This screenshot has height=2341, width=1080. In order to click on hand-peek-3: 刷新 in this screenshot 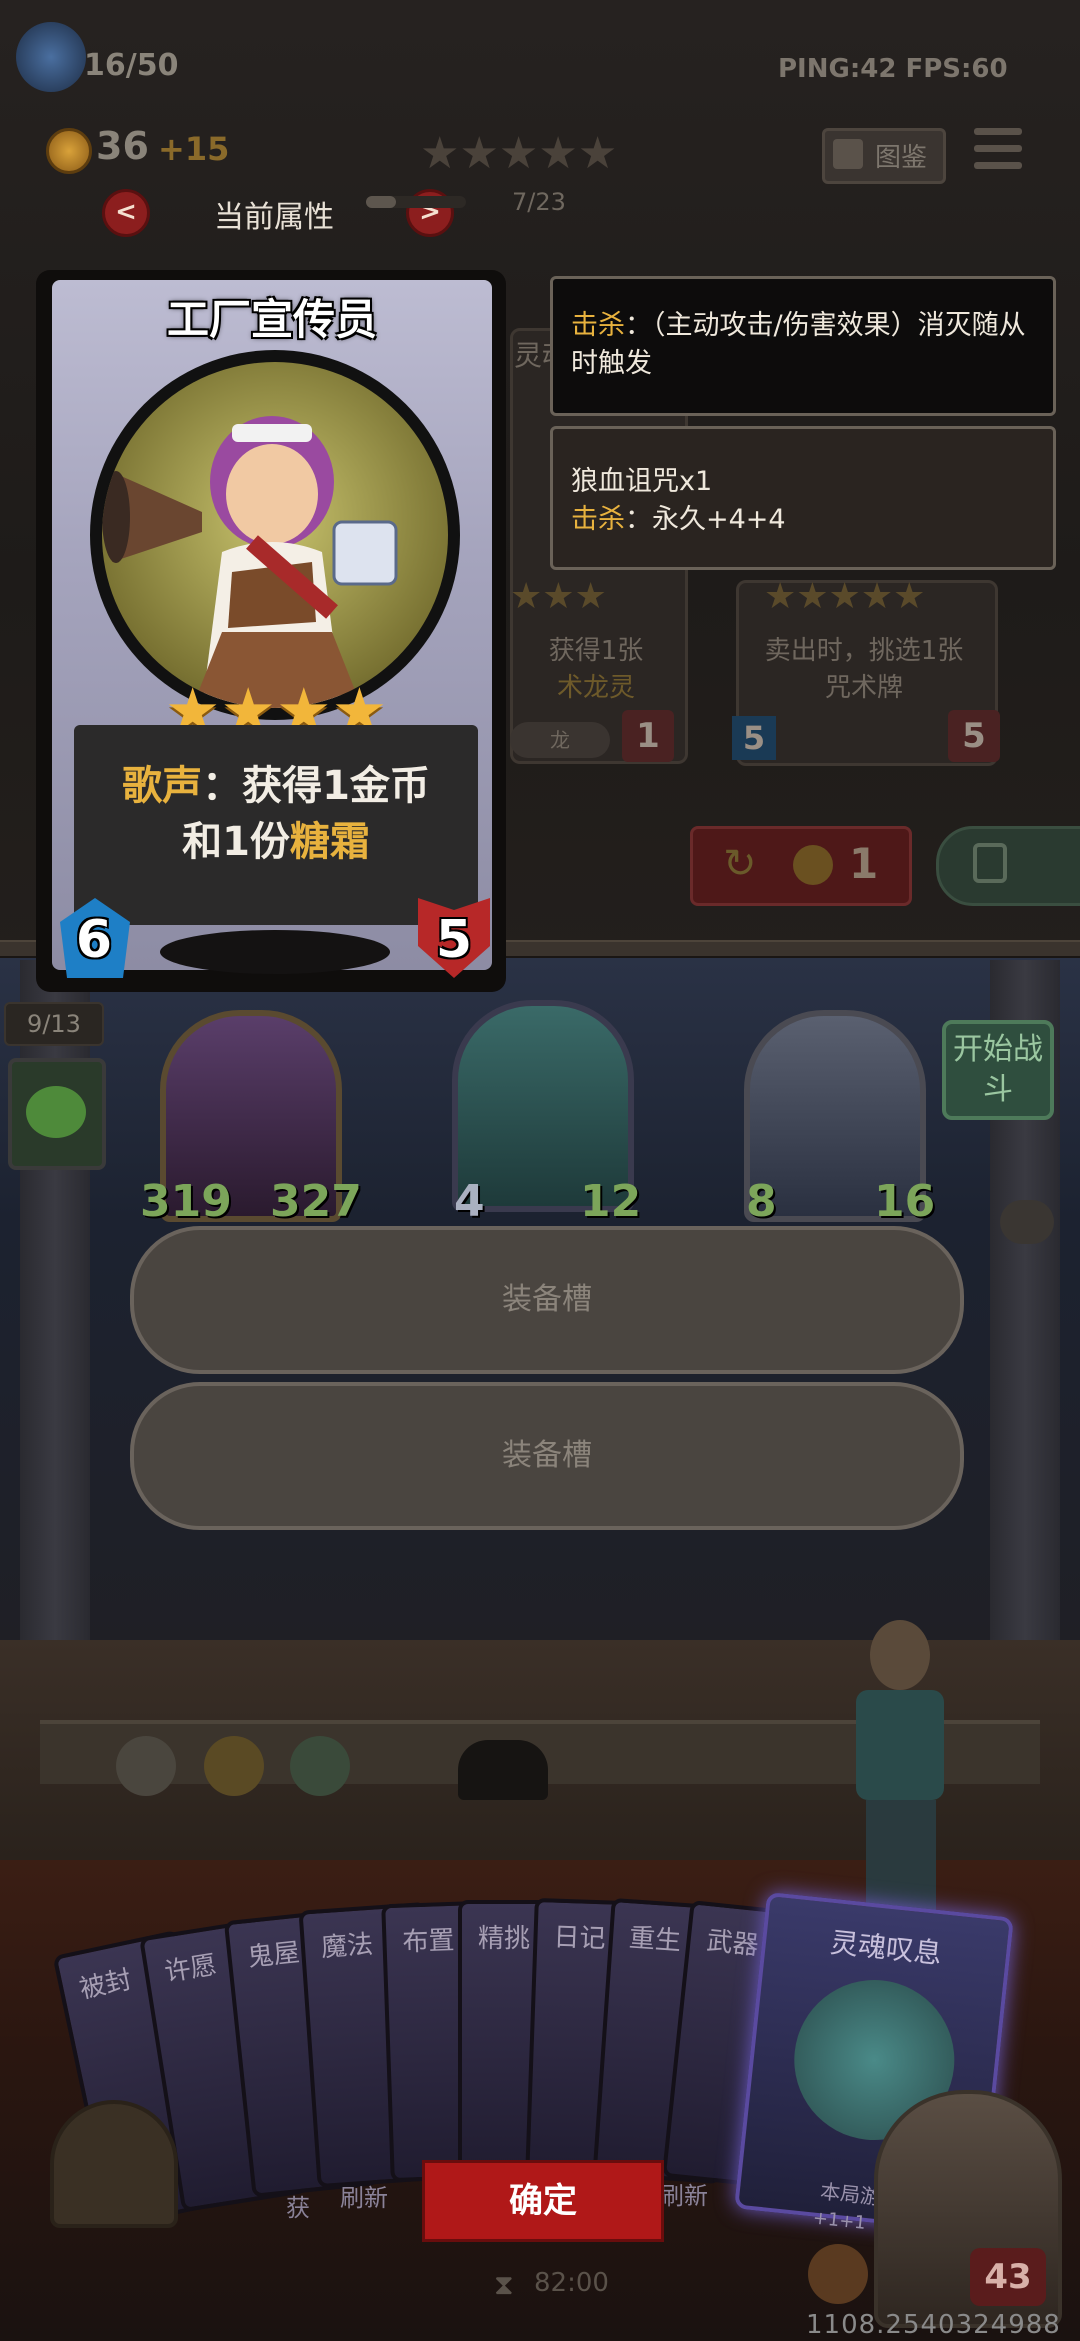, I will do `click(684, 2196)`.